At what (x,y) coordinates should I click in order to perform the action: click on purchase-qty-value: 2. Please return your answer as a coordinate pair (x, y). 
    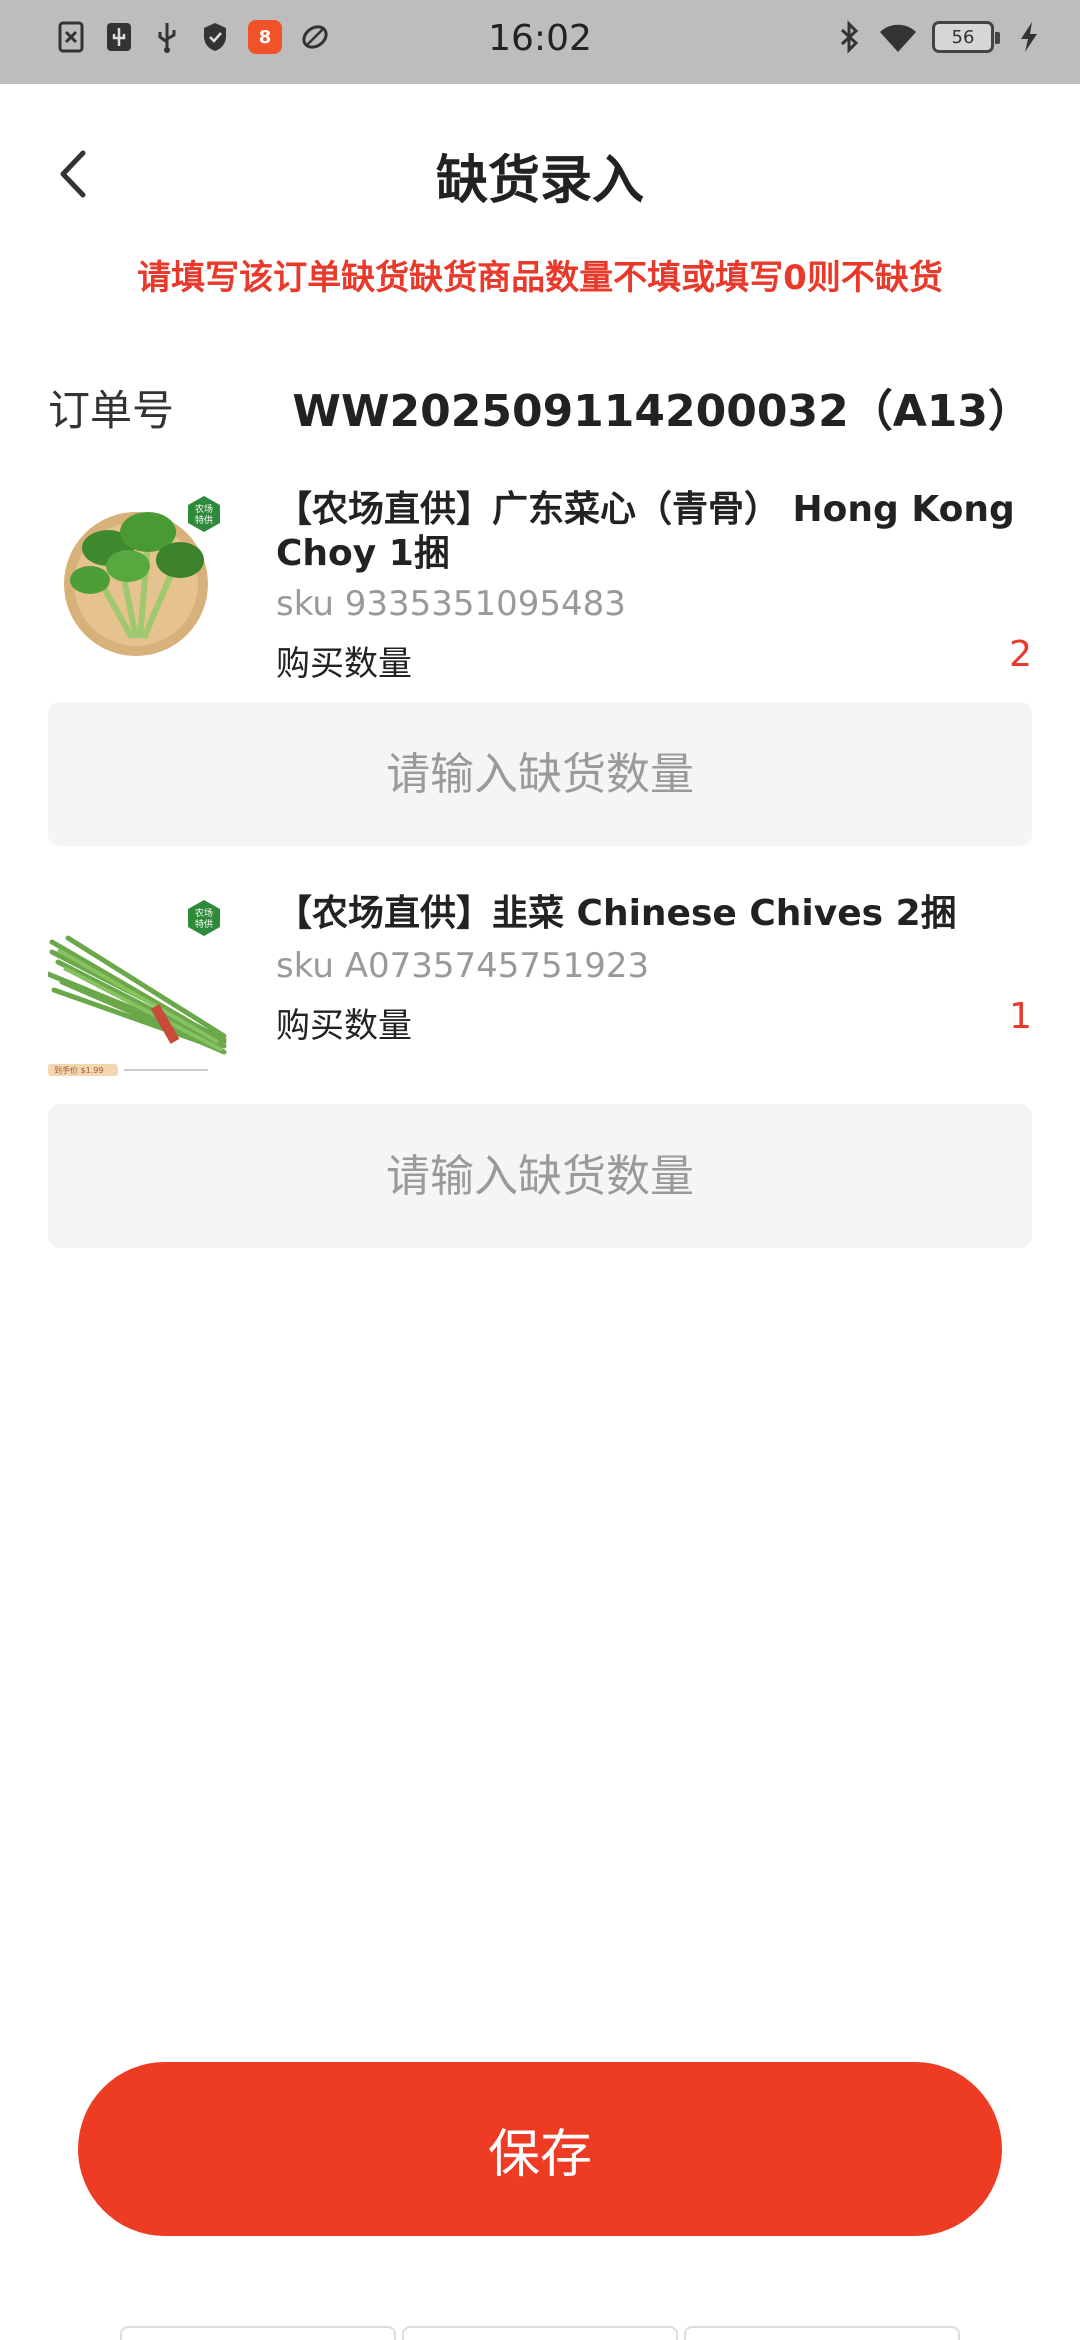
    Looking at the image, I should click on (1020, 654).